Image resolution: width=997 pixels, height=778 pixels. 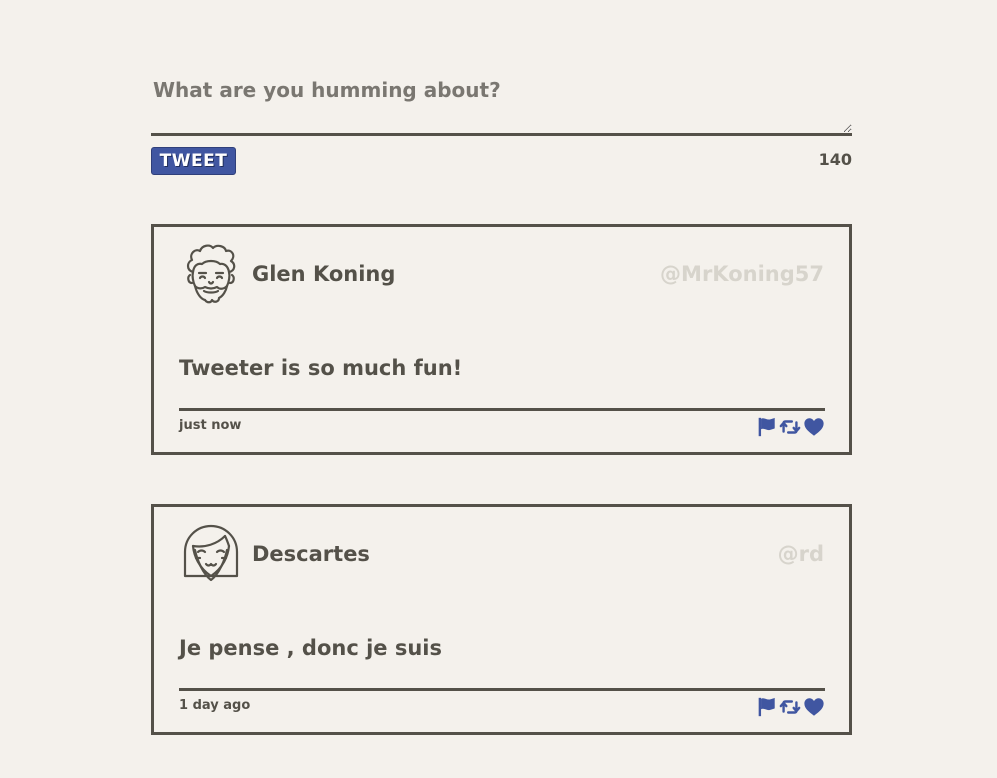 I want to click on character-counter: 140, so click(x=835, y=159).